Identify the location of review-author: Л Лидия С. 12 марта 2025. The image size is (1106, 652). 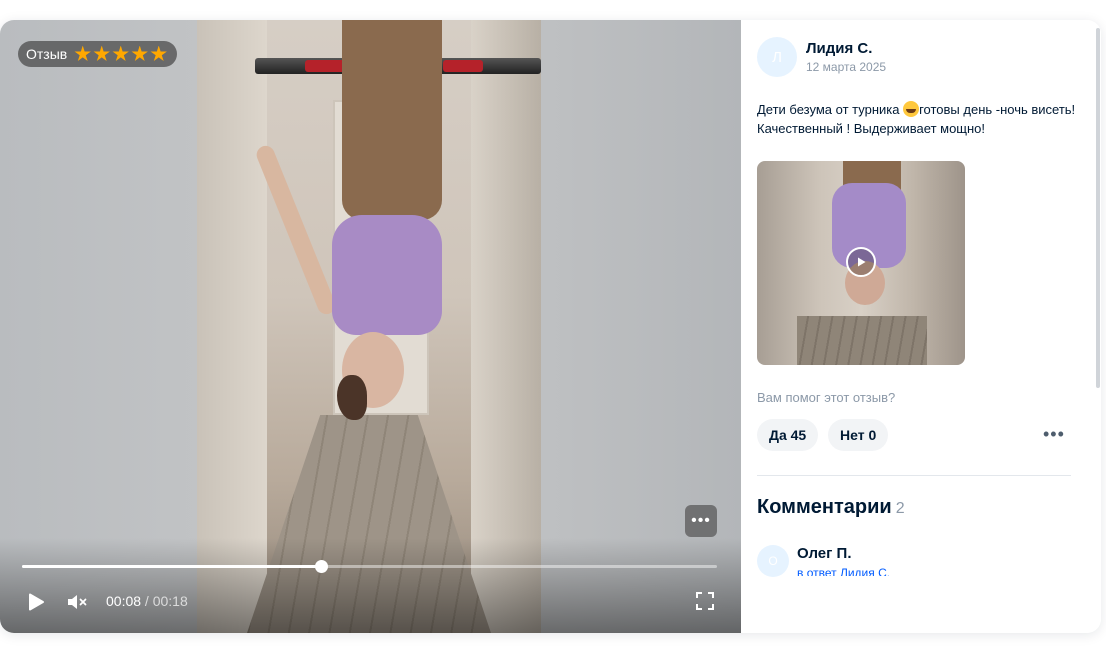
(821, 57).